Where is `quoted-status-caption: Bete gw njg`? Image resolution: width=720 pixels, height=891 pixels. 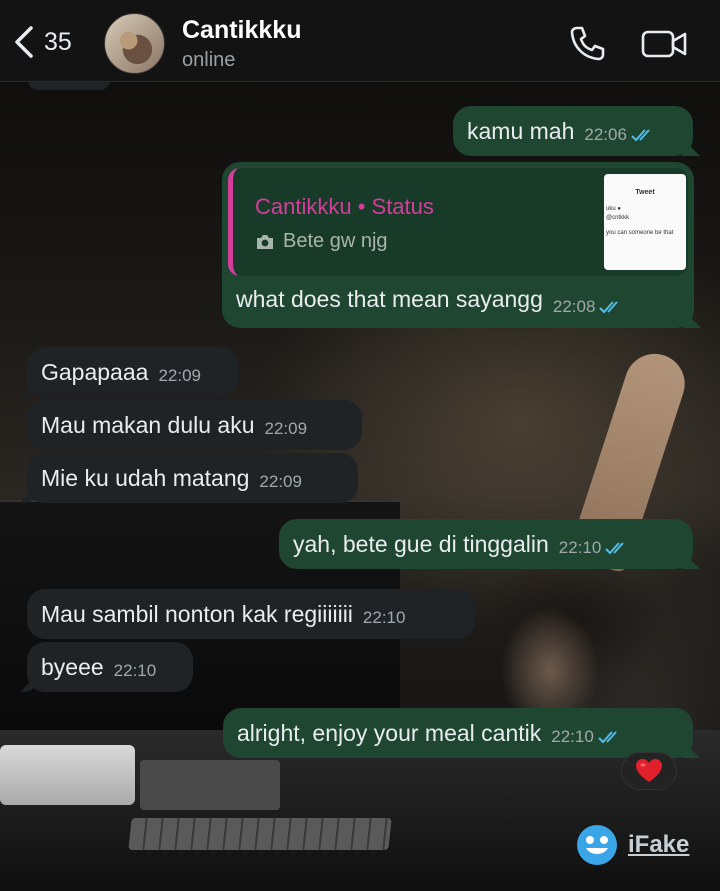
quoted-status-caption: Bete gw njg is located at coordinates (321, 241).